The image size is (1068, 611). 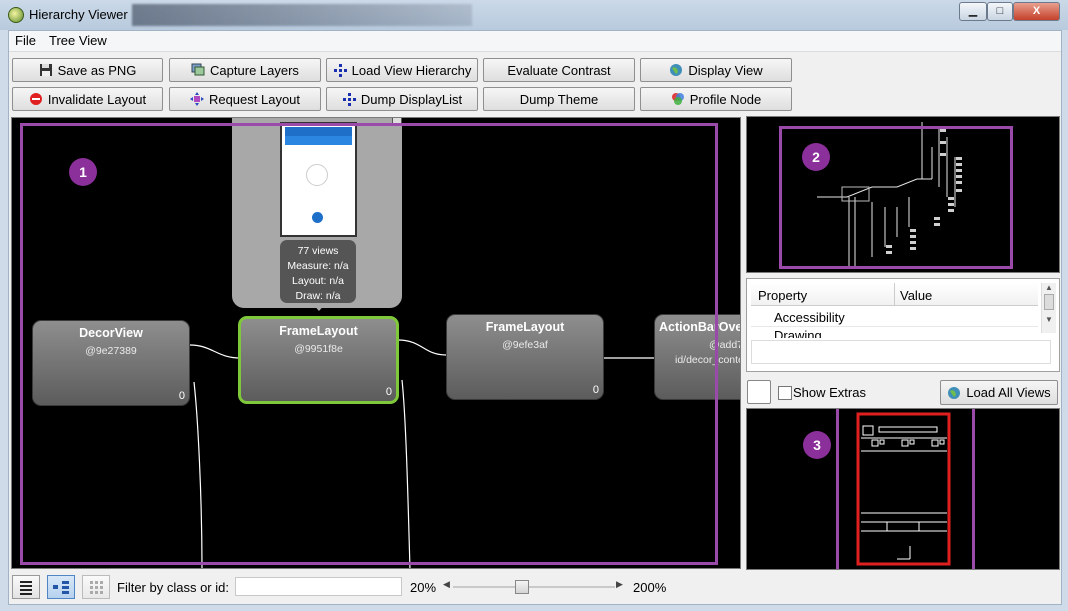 What do you see at coordinates (973, 11) in the screenshot?
I see `minimize-button: ▁` at bounding box center [973, 11].